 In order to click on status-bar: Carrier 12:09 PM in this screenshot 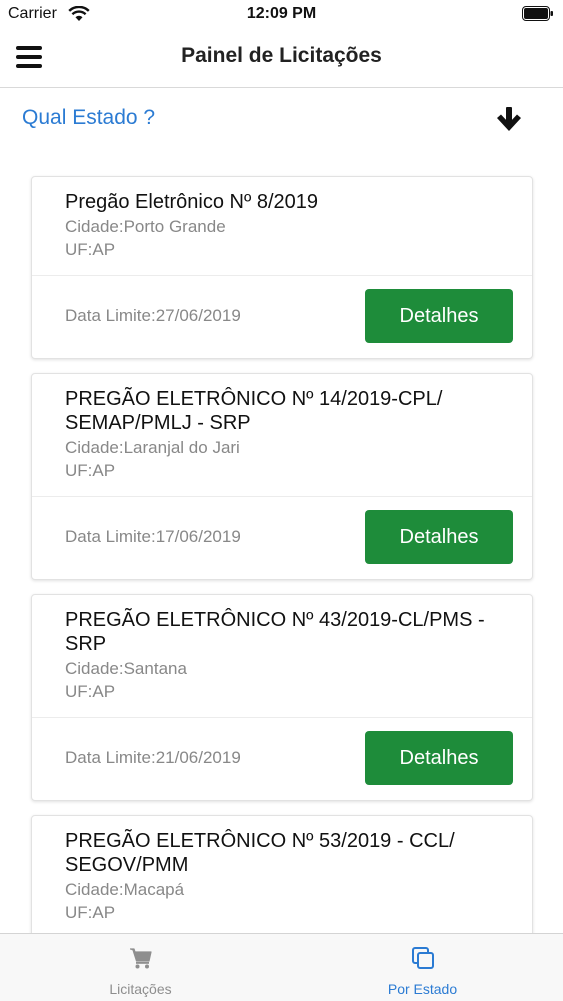, I will do `click(281, 15)`.